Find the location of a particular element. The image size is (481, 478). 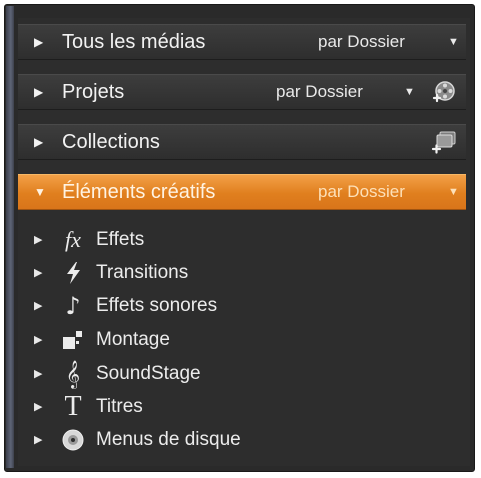

title-t-icon: T is located at coordinates (73, 406).